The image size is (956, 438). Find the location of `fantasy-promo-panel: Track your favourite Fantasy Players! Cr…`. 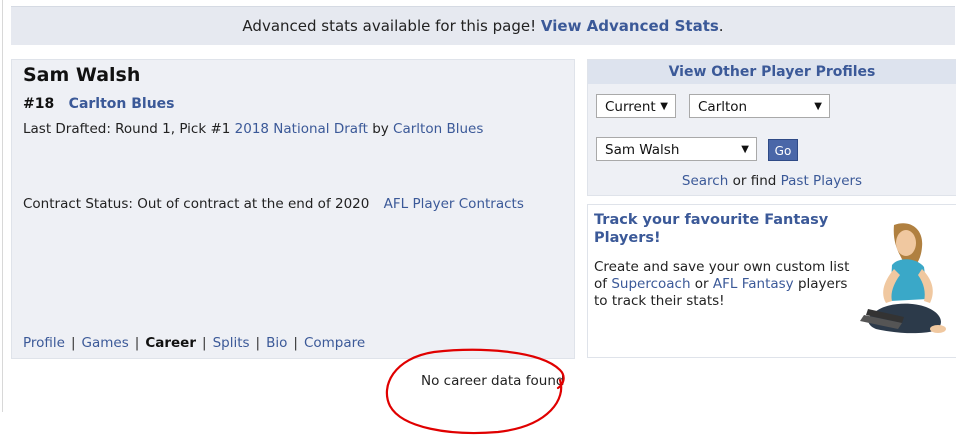

fantasy-promo-panel: Track your favourite Fantasy Players! Cr… is located at coordinates (771, 281).